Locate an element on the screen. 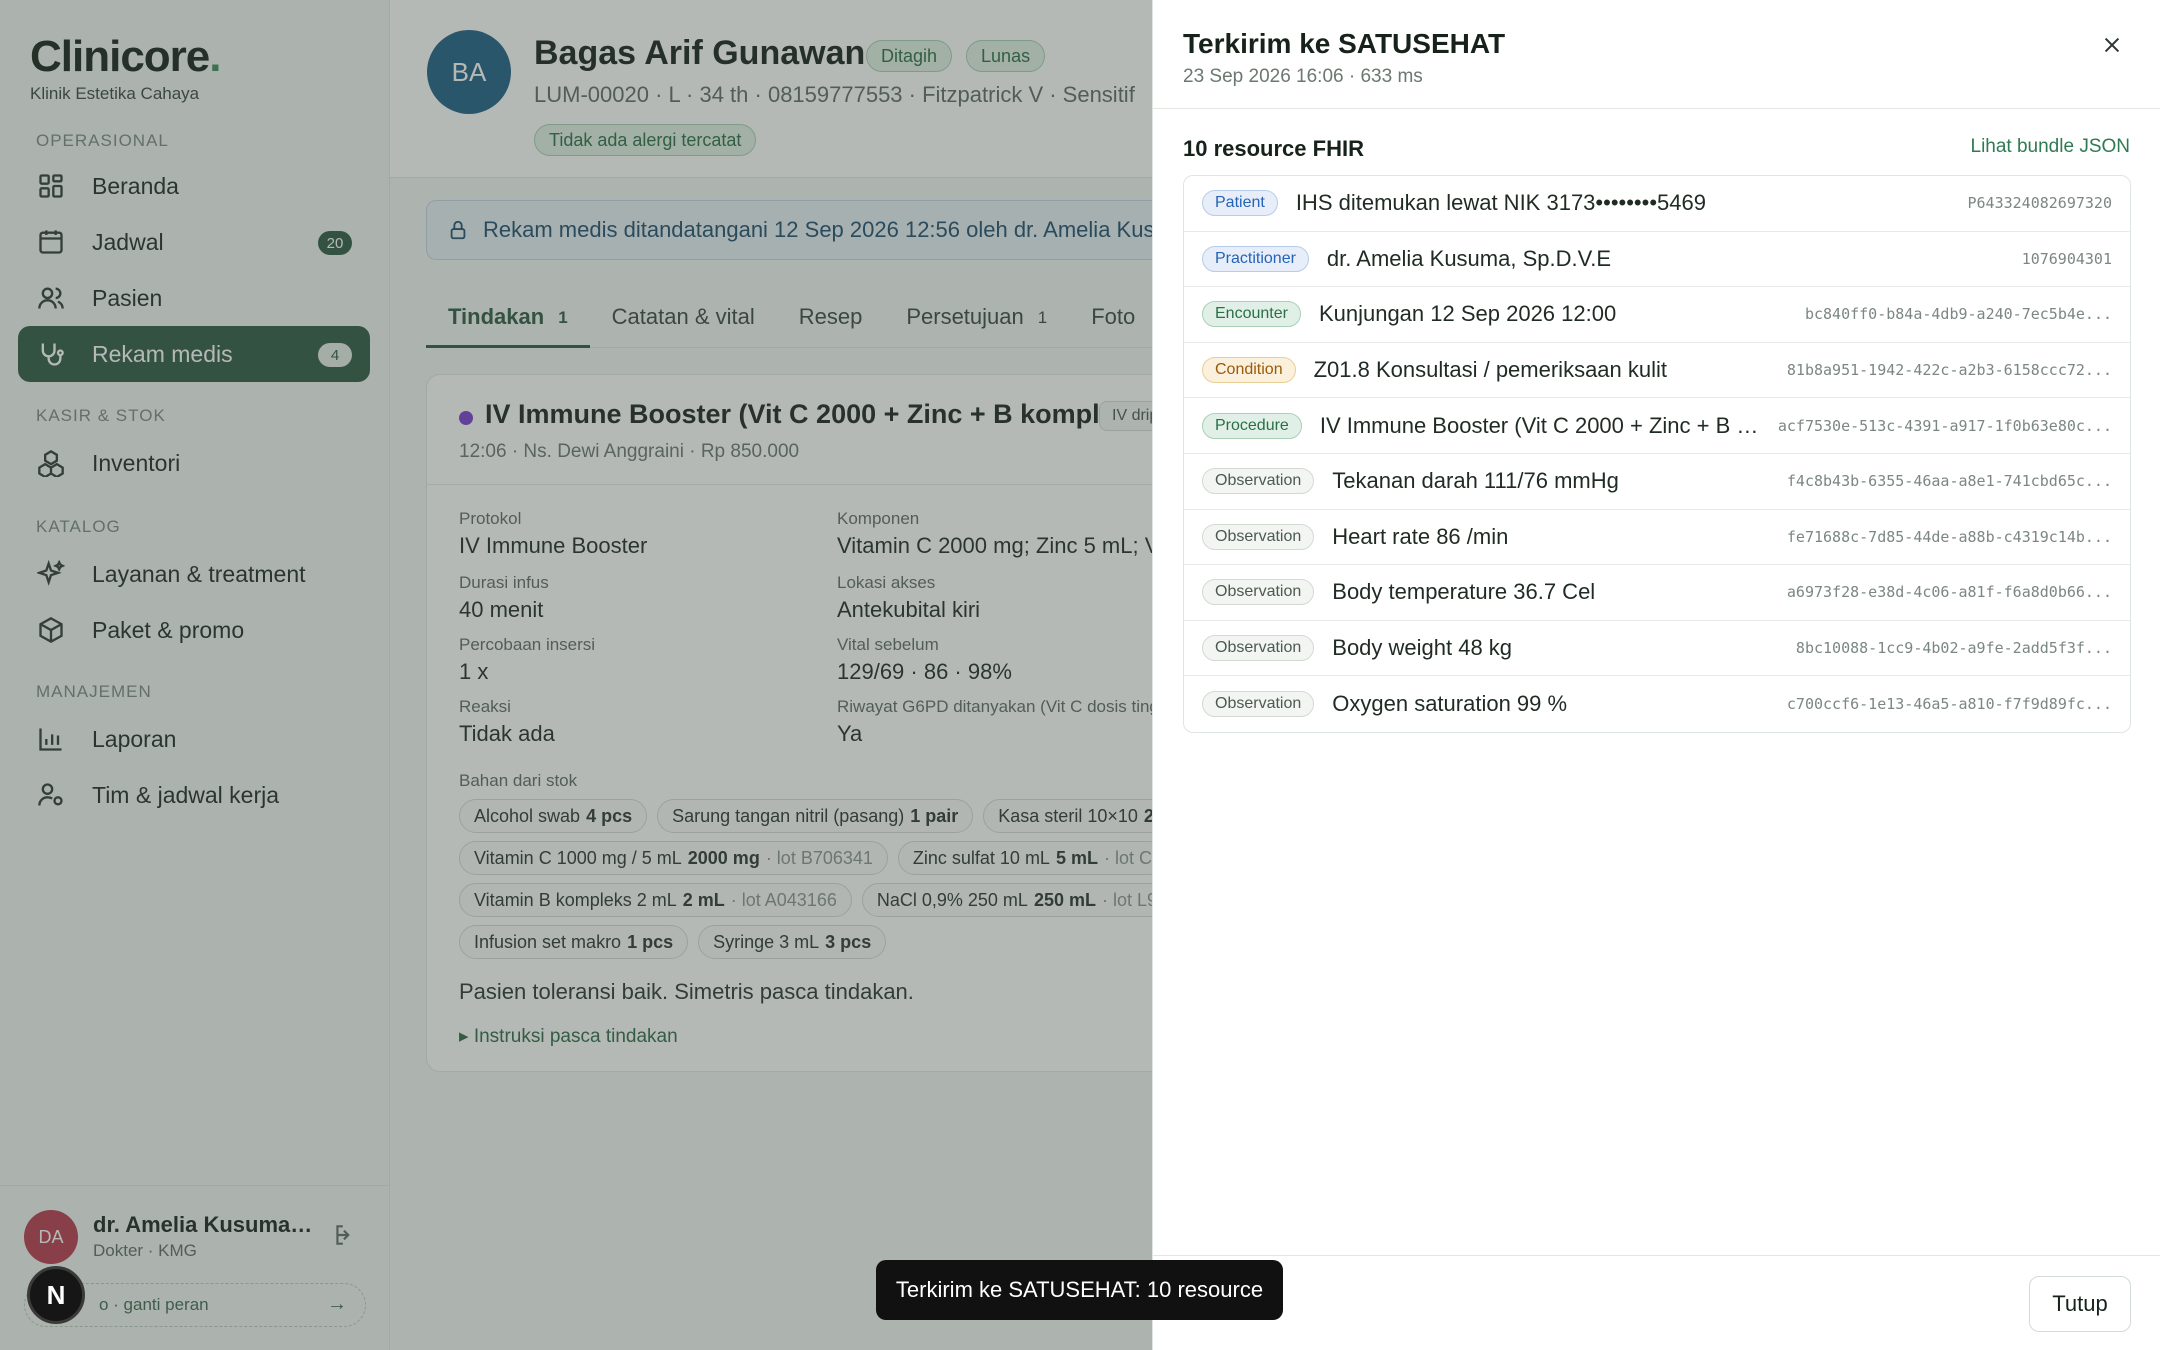  resource-type-badge: Procedure is located at coordinates (1252, 425).